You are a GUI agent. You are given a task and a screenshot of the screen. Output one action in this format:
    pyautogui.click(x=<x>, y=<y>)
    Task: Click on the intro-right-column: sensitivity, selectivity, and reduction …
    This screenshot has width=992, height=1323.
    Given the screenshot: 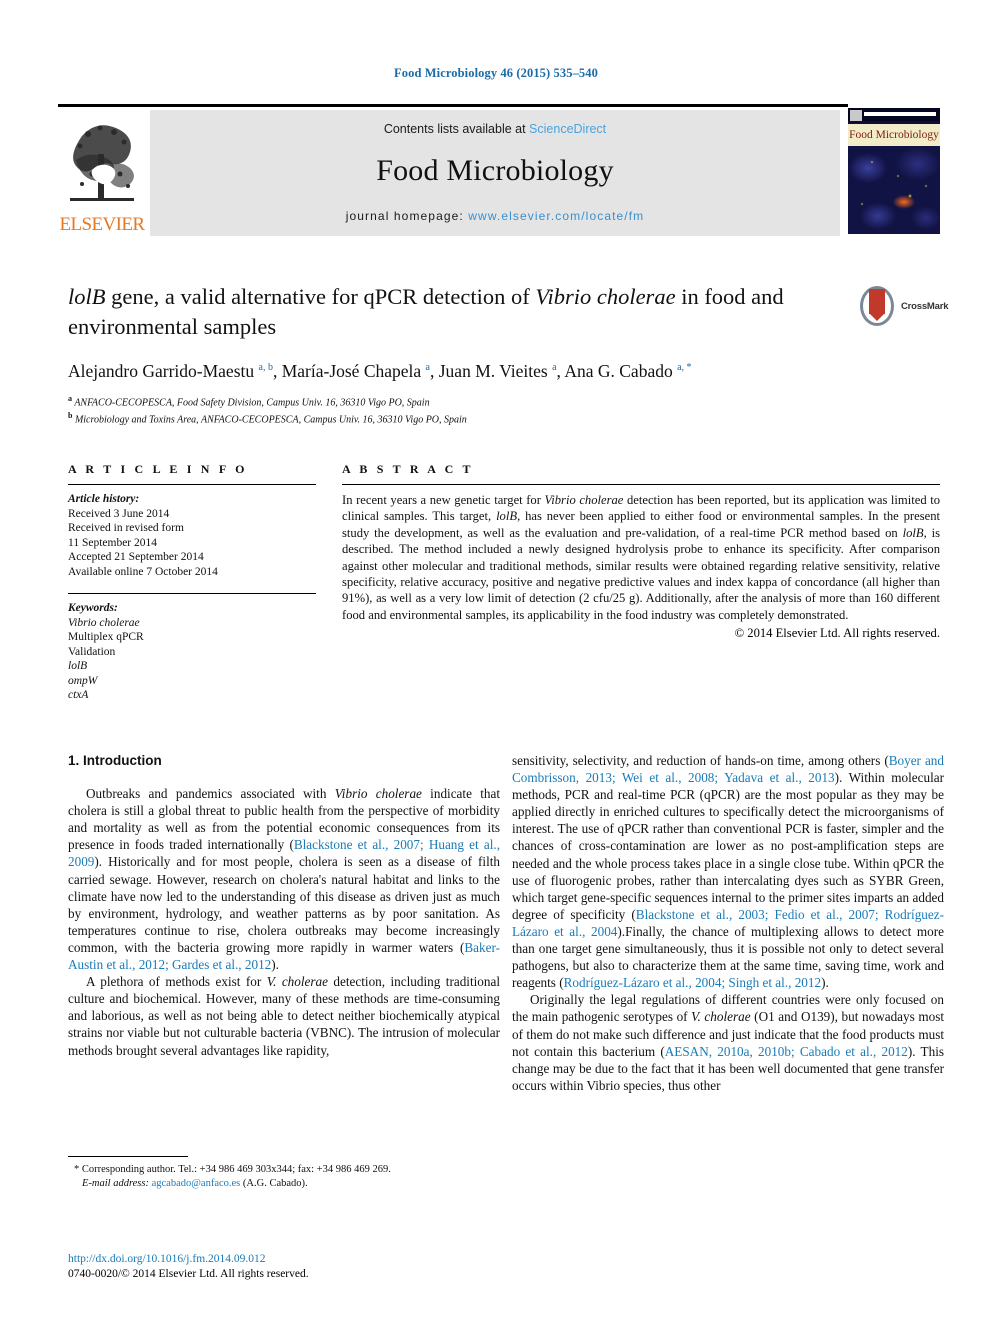 What is the action you would take?
    pyautogui.click(x=728, y=923)
    